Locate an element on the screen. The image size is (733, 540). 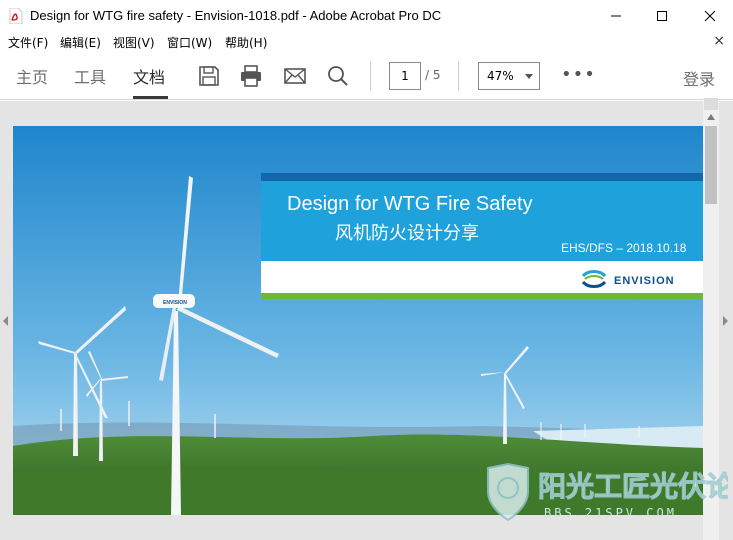
svg-text: ENVISION is located at coordinates (175, 303).